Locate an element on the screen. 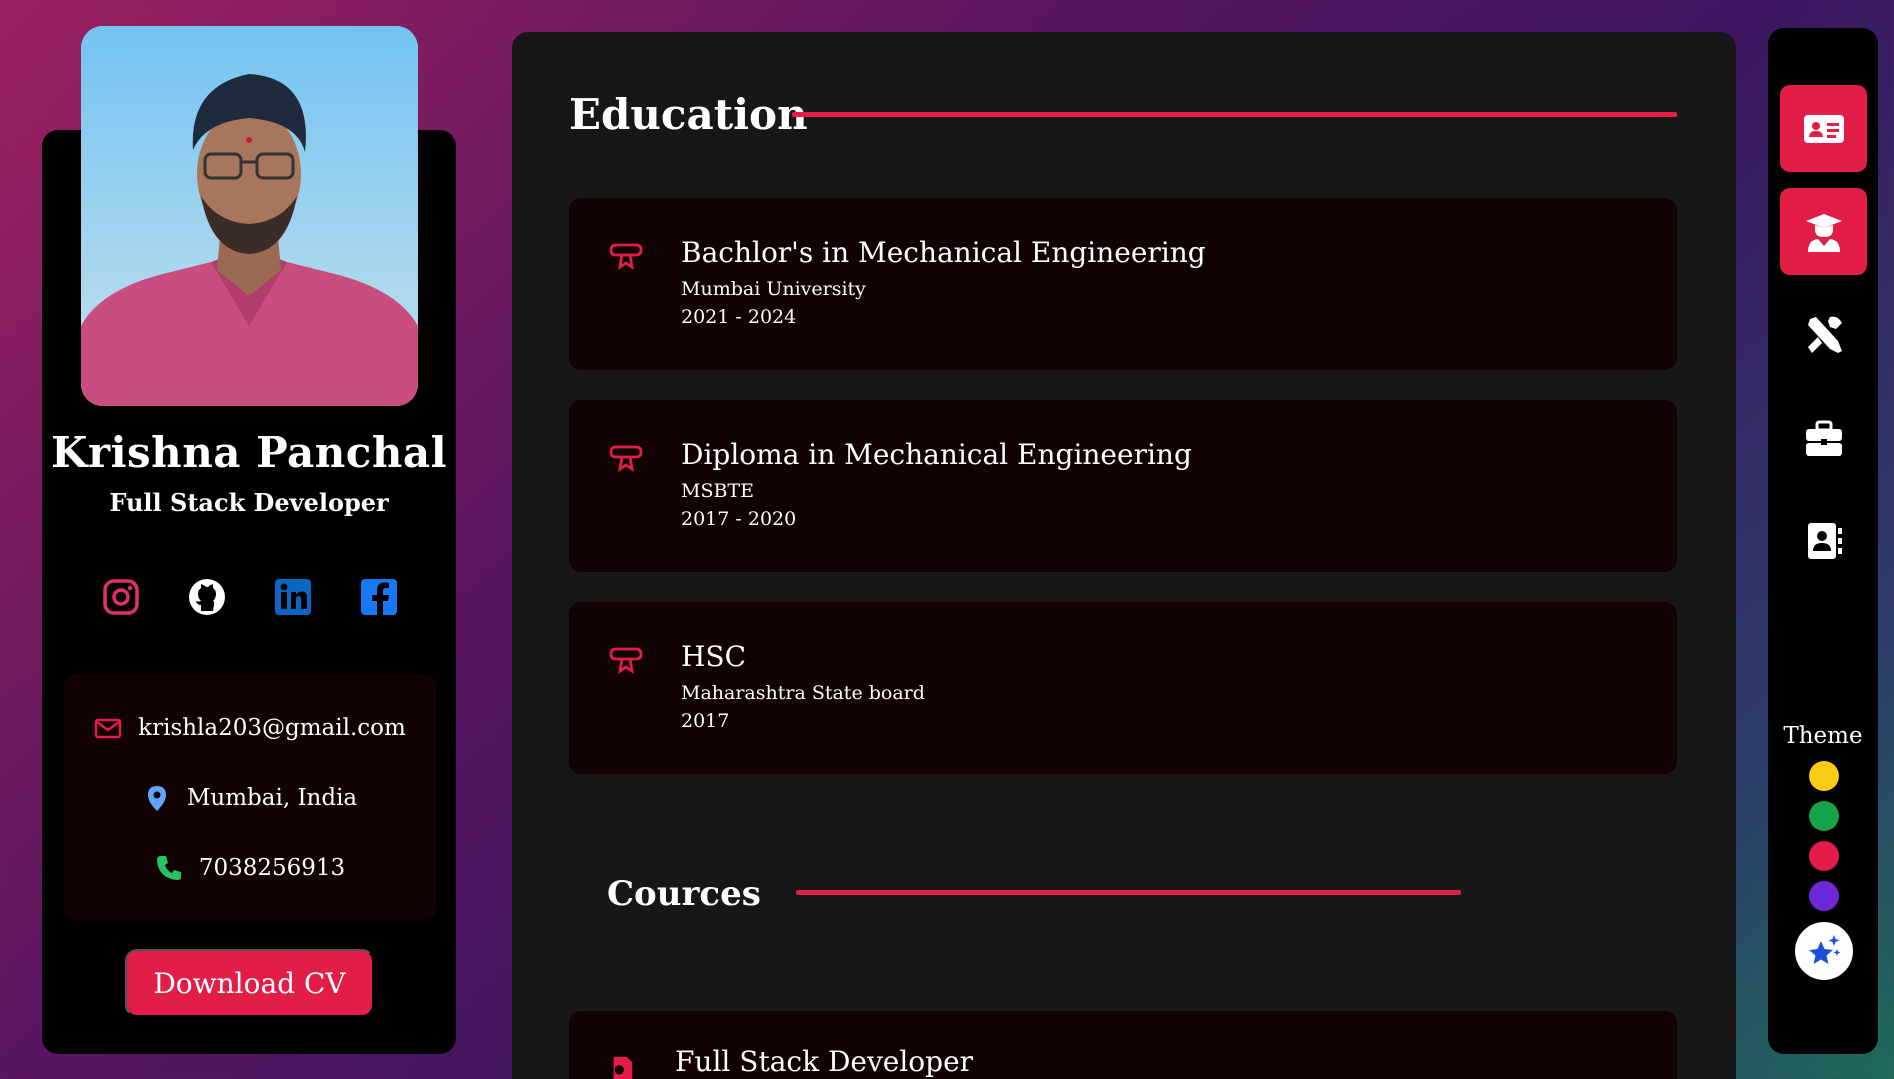 This screenshot has width=1894, height=1079. contact-phone: 7038256913 is located at coordinates (250, 868).